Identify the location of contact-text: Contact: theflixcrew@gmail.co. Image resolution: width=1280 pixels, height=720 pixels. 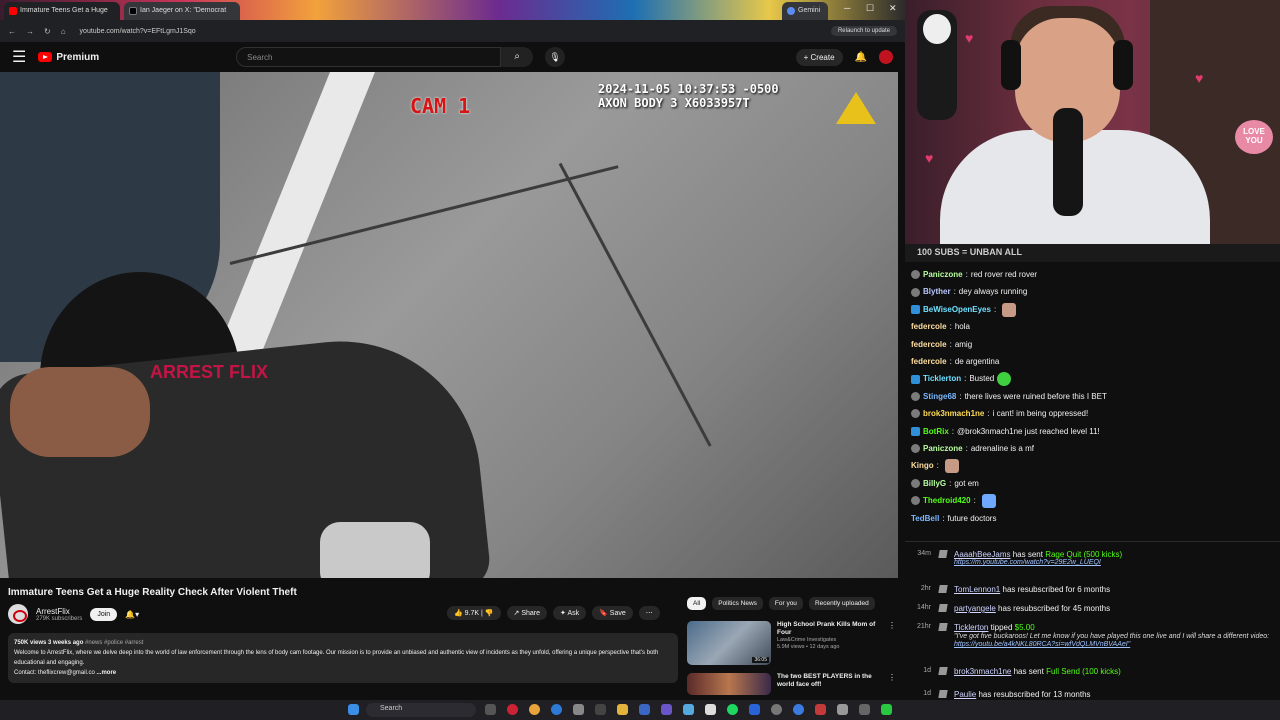
(54, 673).